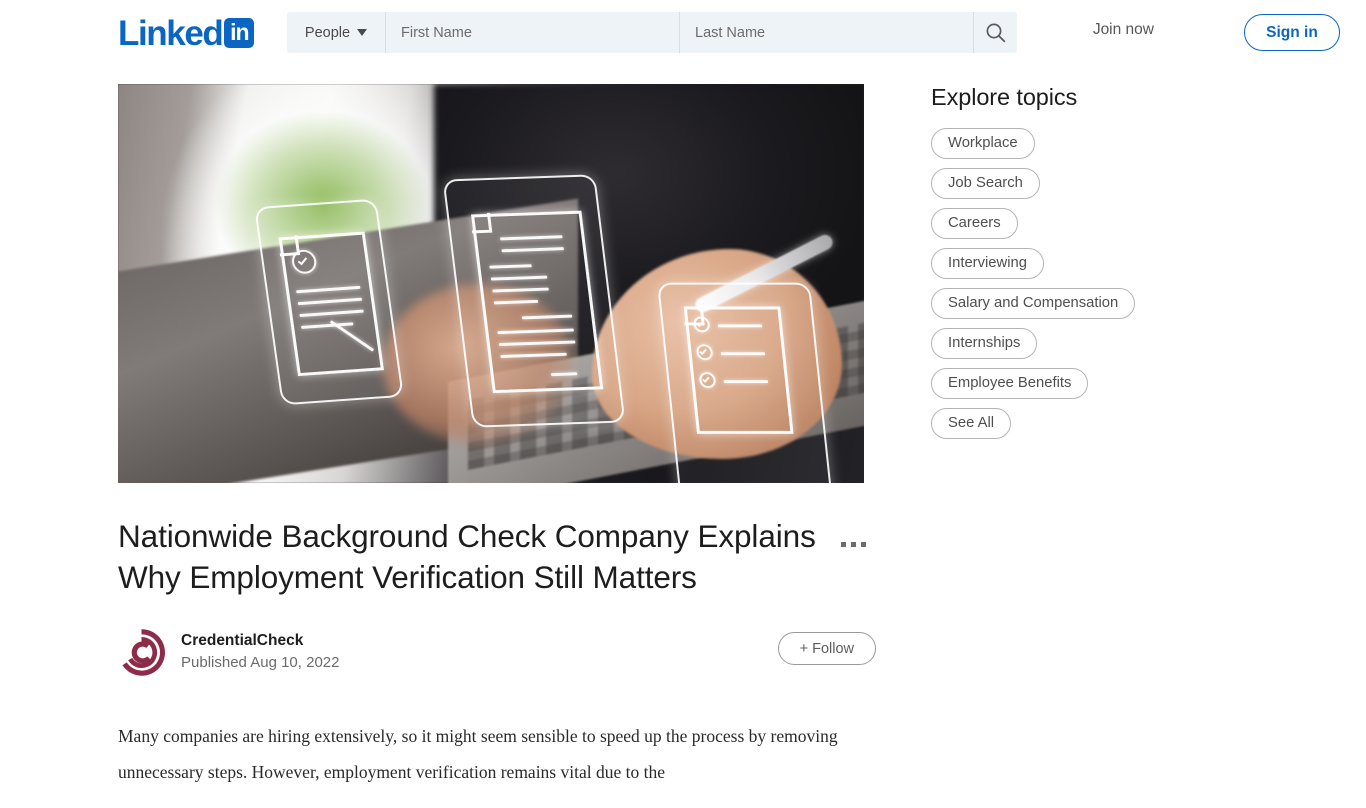 Image resolution: width=1366 pixels, height=808 pixels. Describe the element at coordinates (1004, 97) in the screenshot. I see `sidebar-title: Explore topics` at that location.